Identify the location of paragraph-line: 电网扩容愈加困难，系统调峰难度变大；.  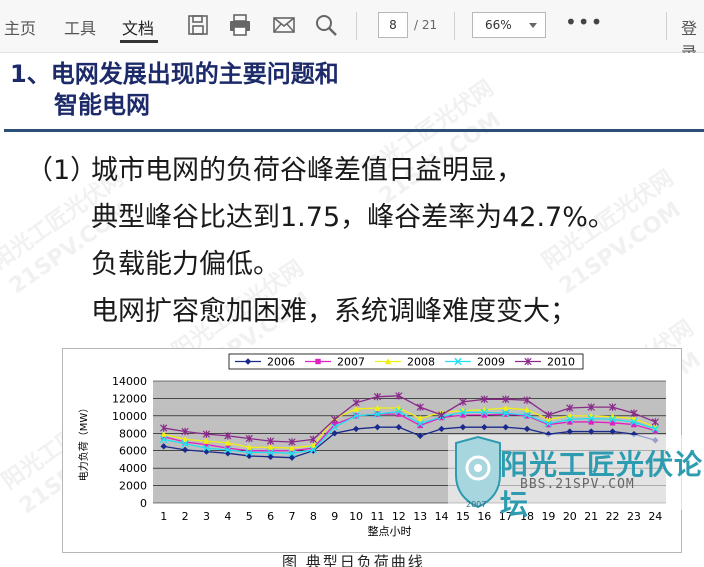
(334, 311).